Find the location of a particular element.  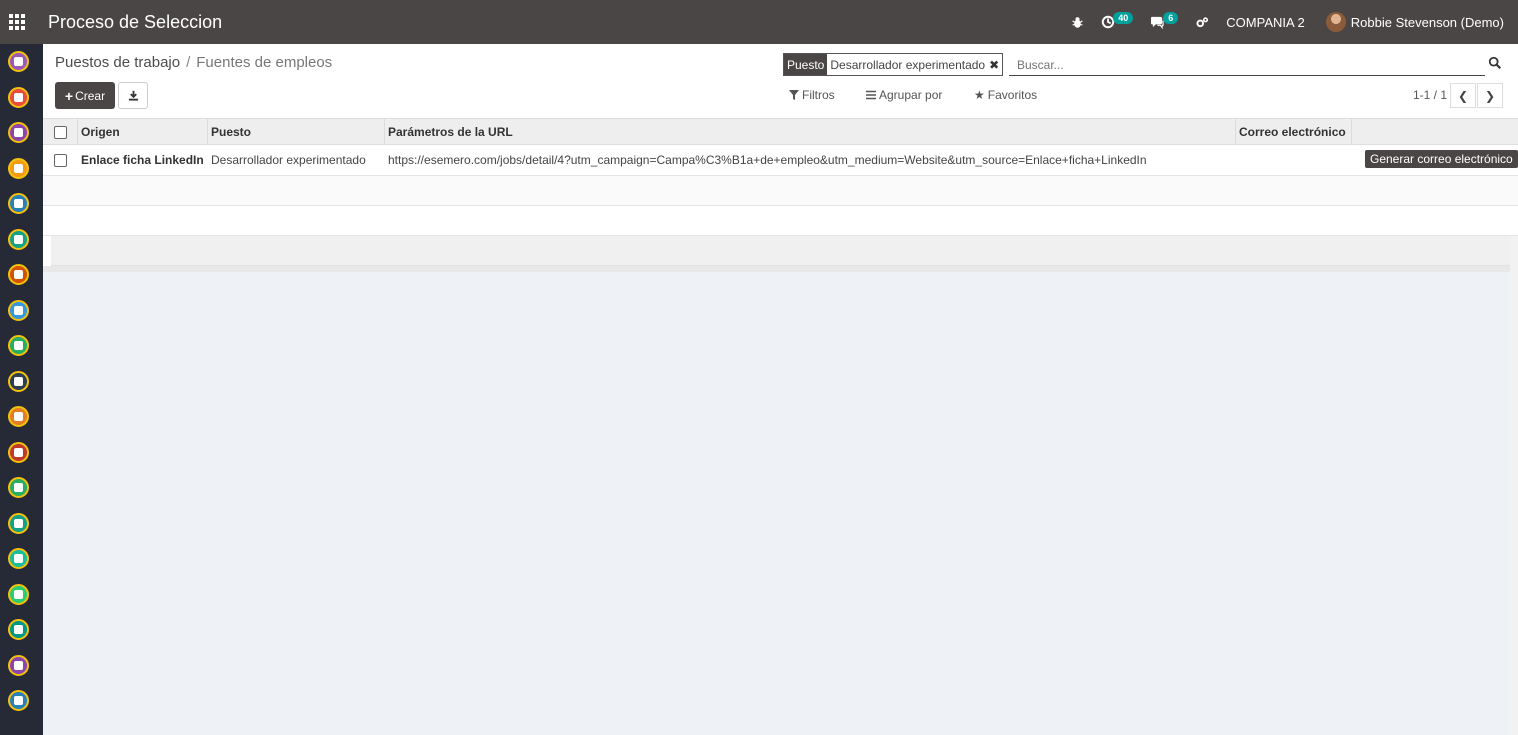

apps-grid-icon is located at coordinates (17, 22).